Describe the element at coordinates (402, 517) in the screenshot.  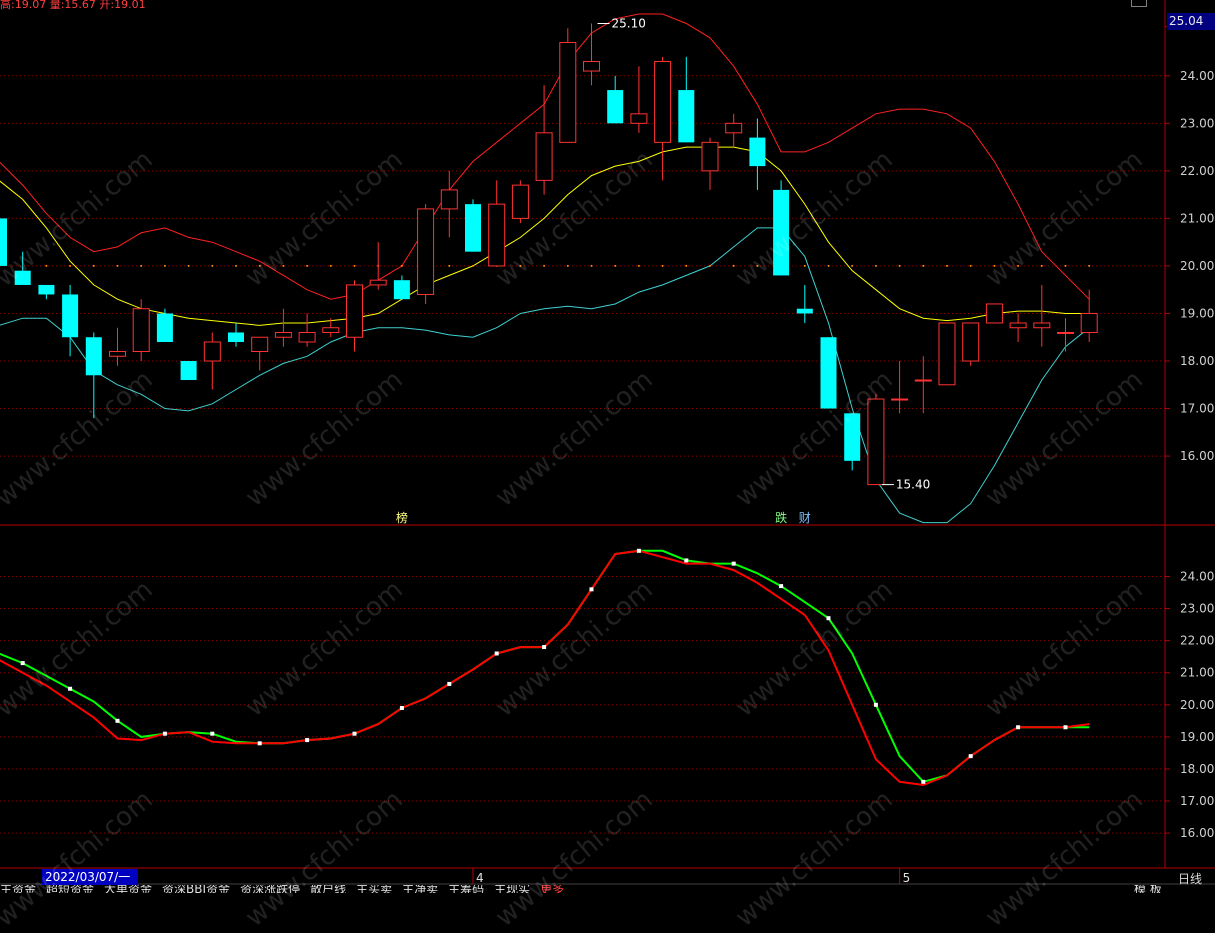
I see `signal-marker: 榜` at that location.